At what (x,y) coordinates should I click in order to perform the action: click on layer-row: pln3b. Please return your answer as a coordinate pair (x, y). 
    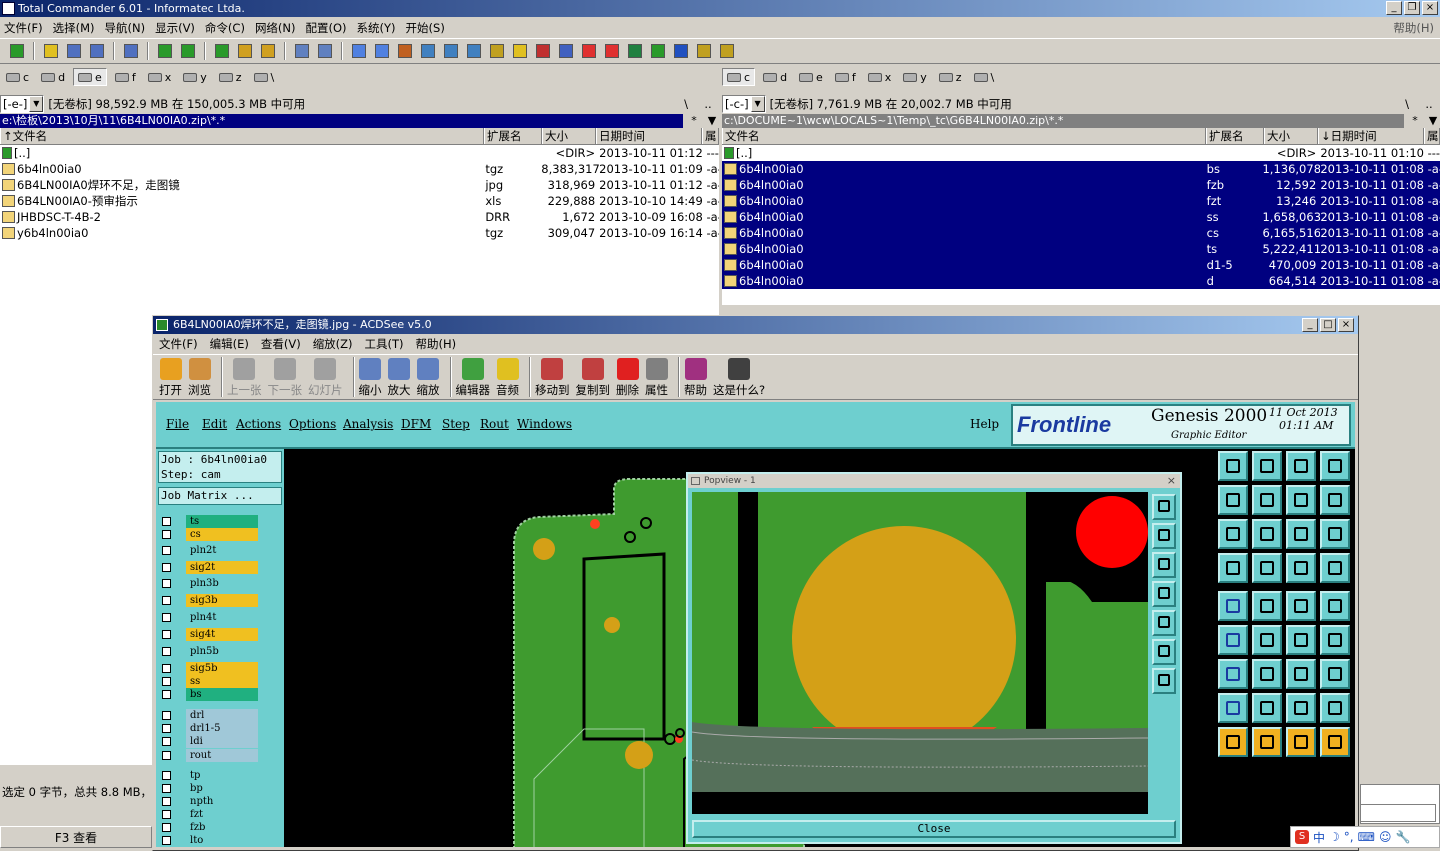
    Looking at the image, I should click on (208, 583).